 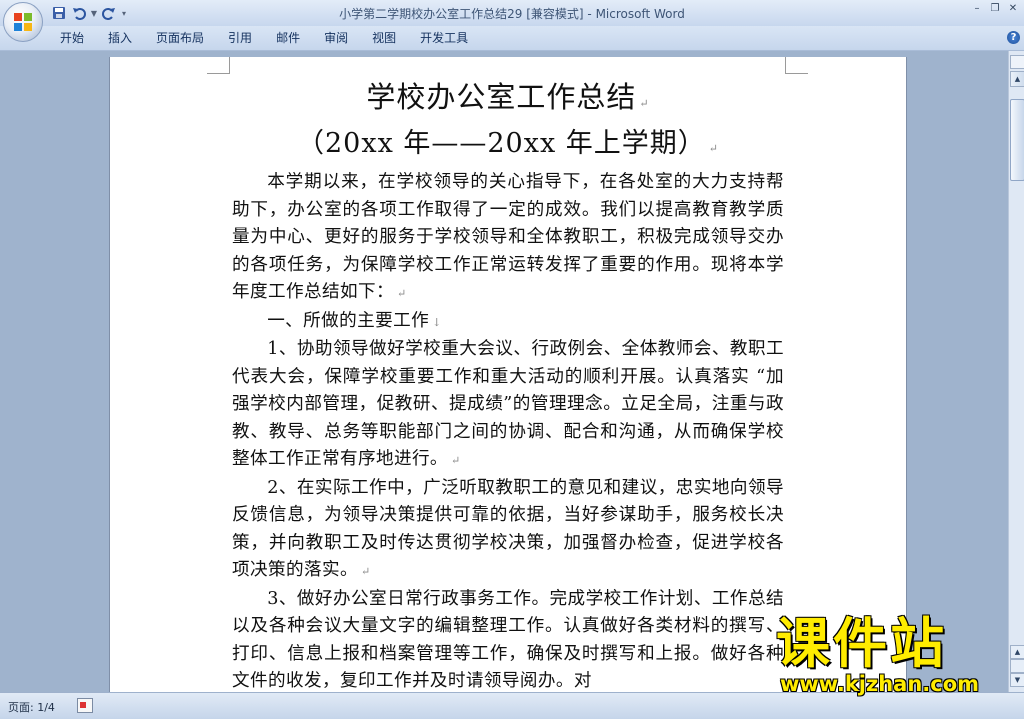 What do you see at coordinates (31, 707) in the screenshot?
I see `page-count: 页面: 1/4` at bounding box center [31, 707].